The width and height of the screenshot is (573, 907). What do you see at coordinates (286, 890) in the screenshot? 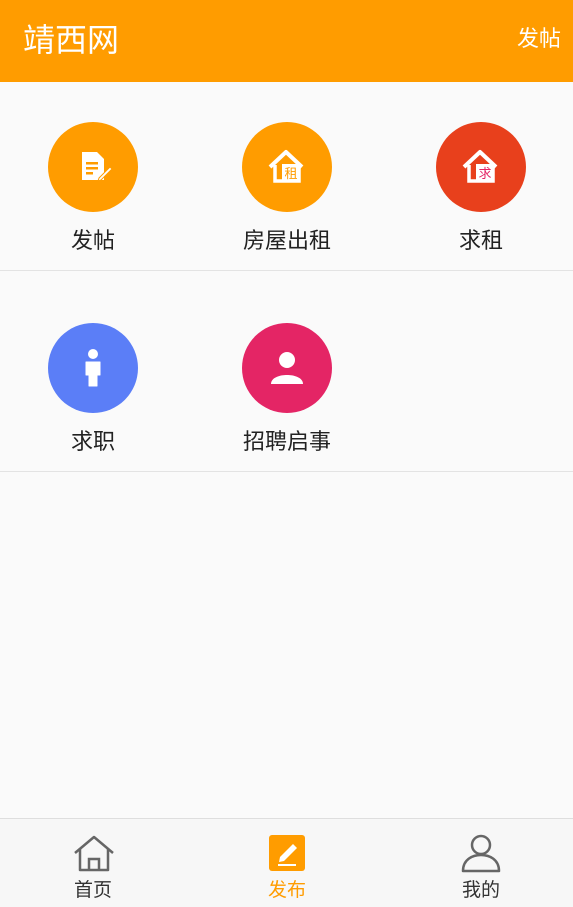
I see `tab-label: 发布` at bounding box center [286, 890].